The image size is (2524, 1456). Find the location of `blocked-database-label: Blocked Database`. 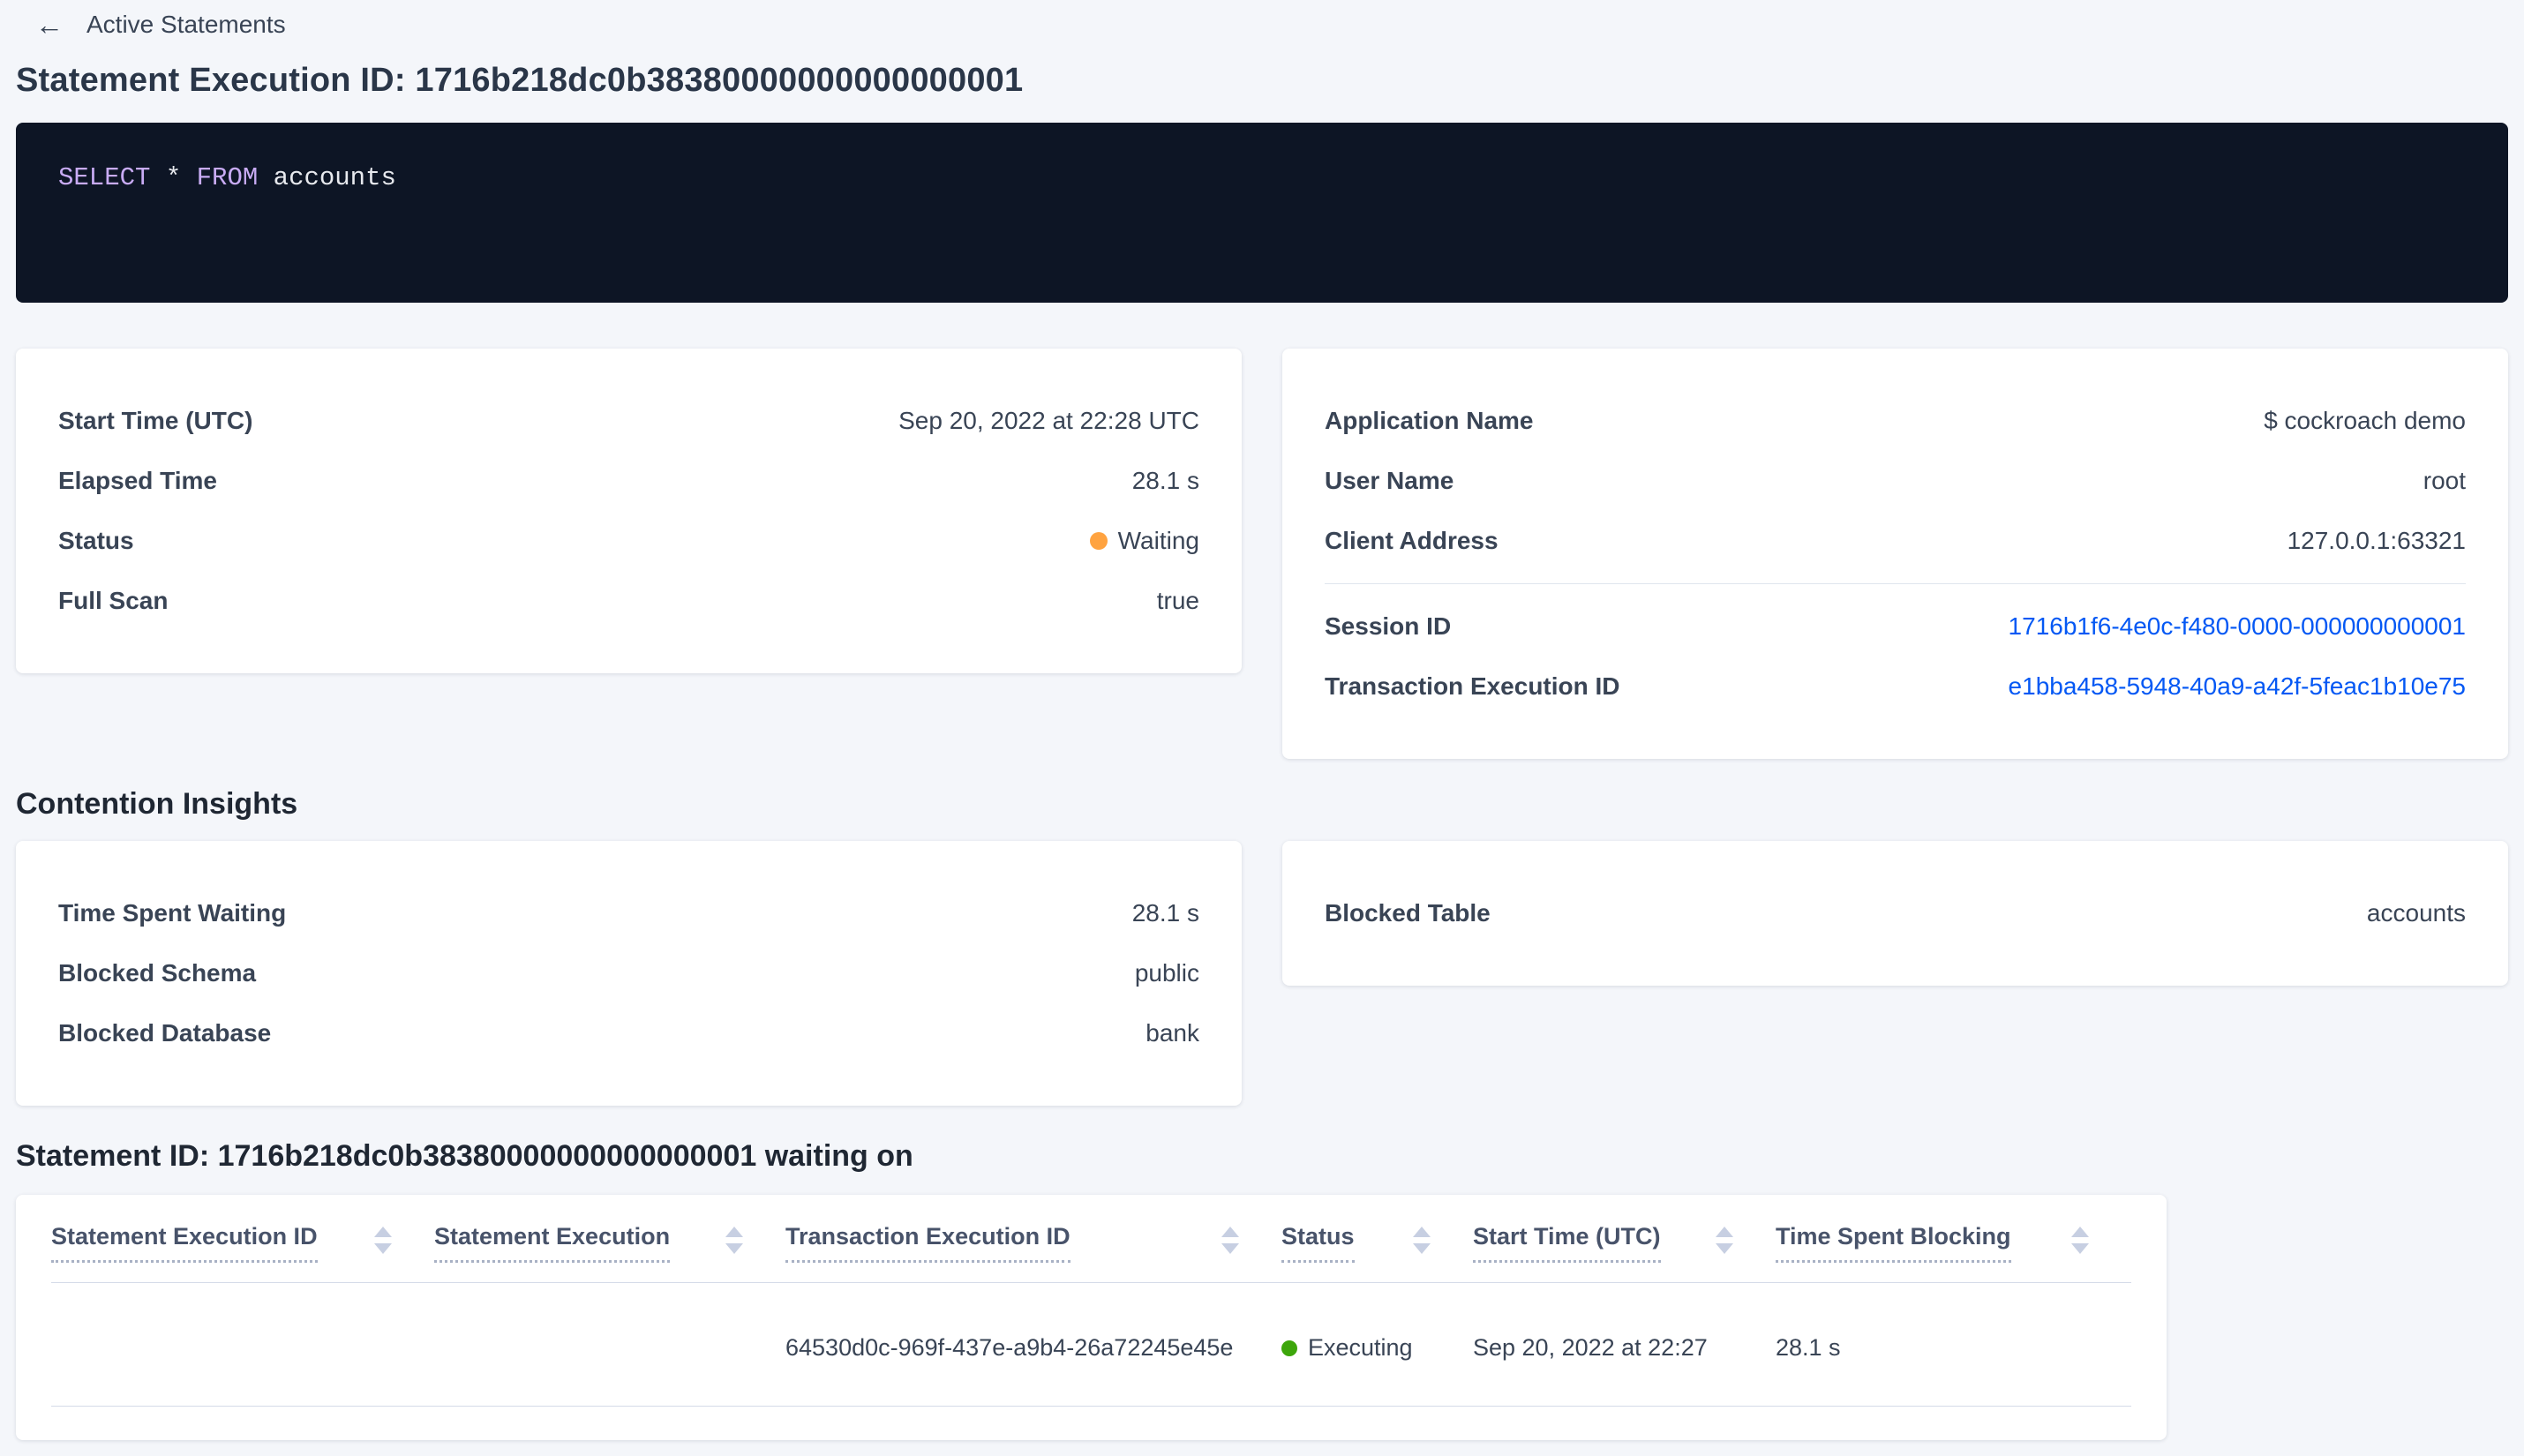

blocked-database-label: Blocked Database is located at coordinates (165, 1033).